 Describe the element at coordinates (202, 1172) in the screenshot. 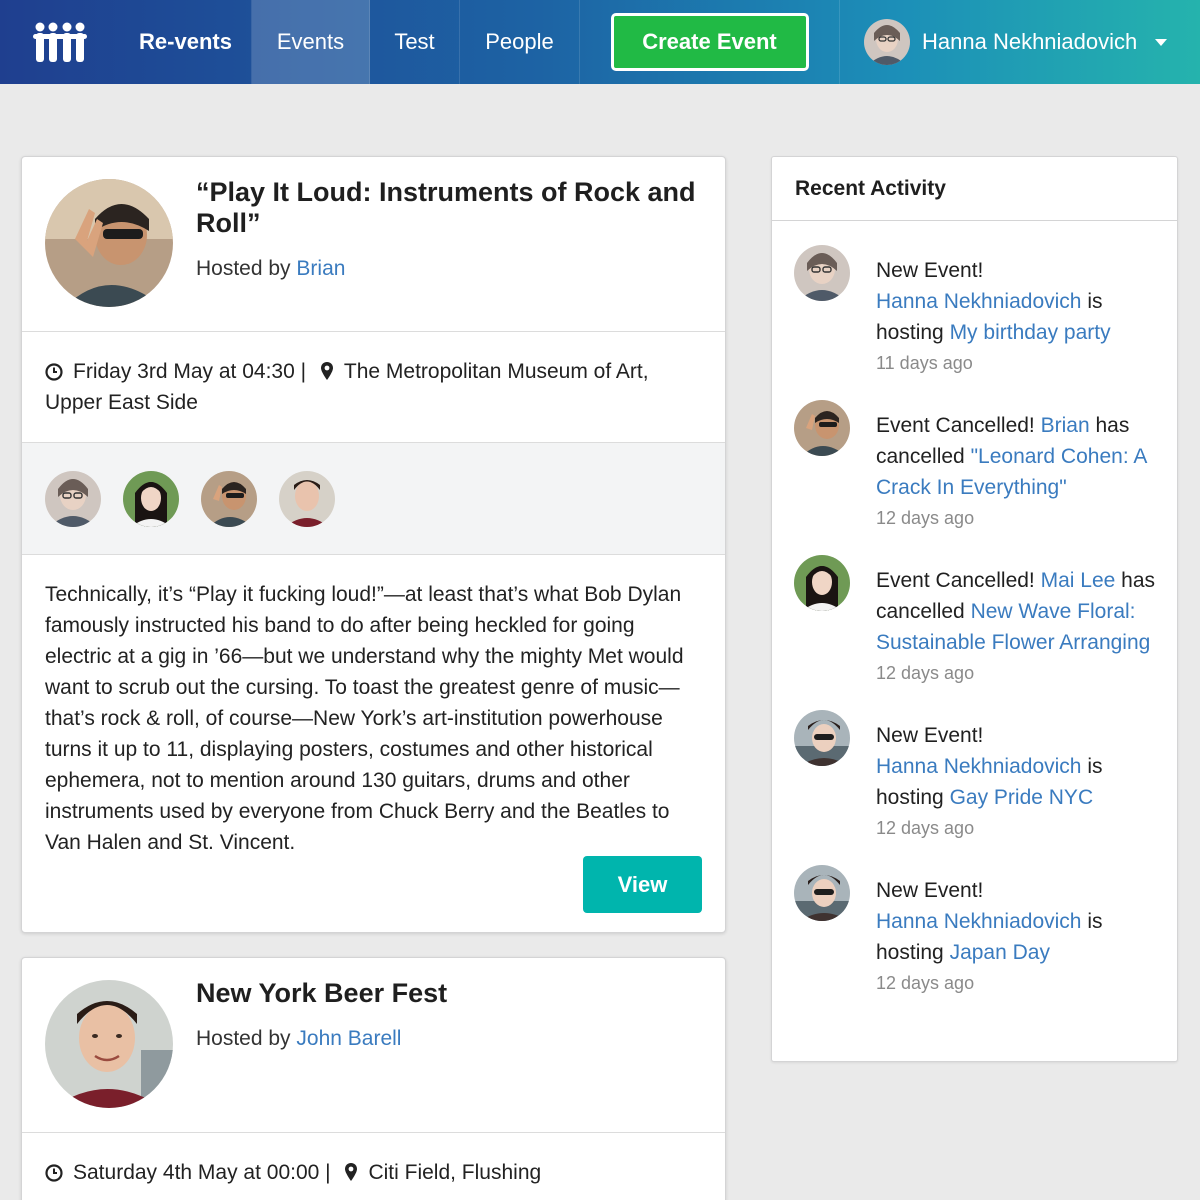

I see `event-date: Saturday 4th May at 00:00 |` at that location.